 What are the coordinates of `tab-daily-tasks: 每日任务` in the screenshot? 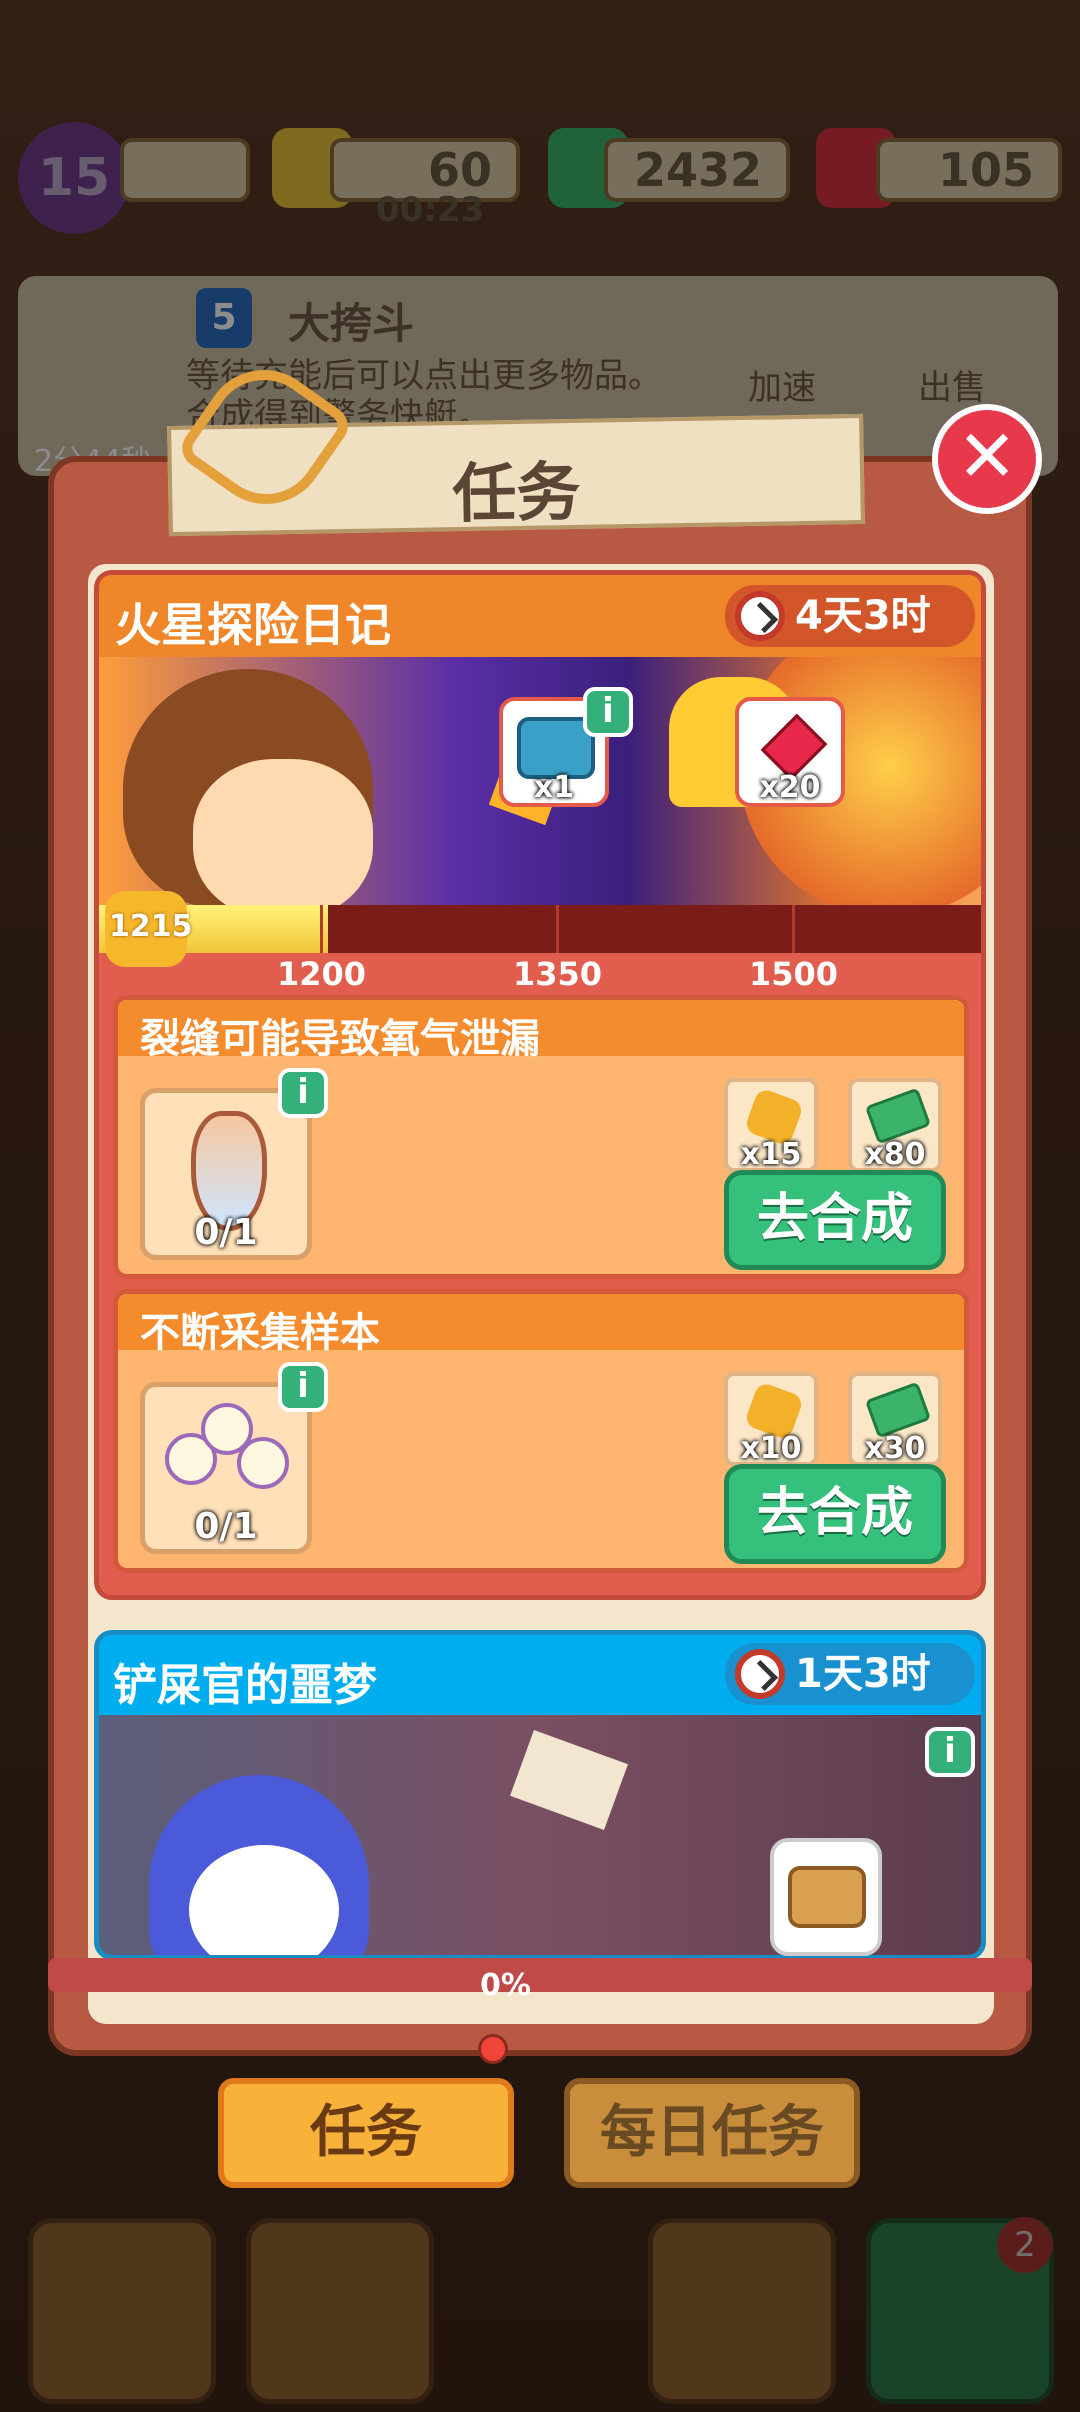 It's located at (712, 2133).